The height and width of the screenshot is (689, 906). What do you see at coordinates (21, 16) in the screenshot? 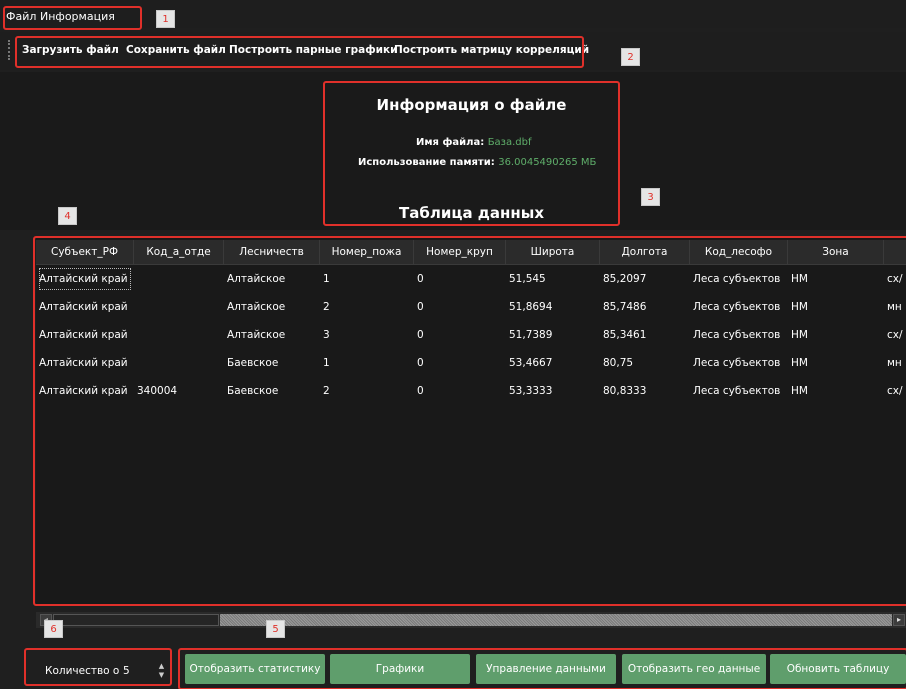
I see `menu-file: Файл` at bounding box center [21, 16].